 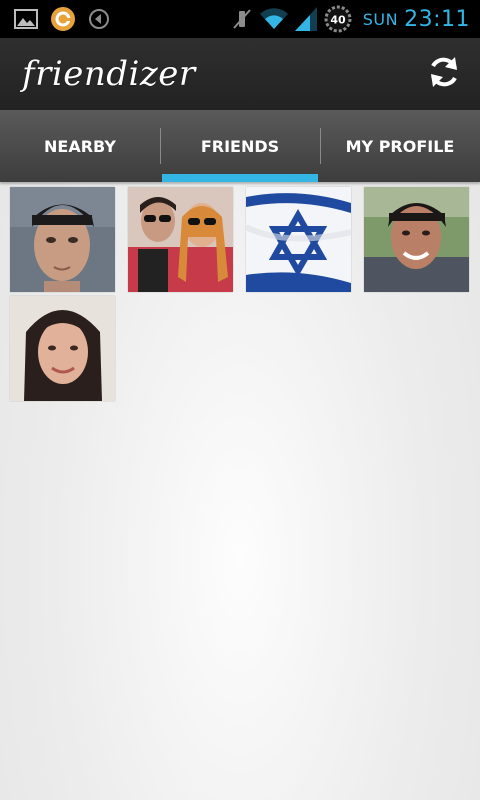 I want to click on tab-bar: NEARBY FRIENDS MY PROFILE, so click(x=240, y=146).